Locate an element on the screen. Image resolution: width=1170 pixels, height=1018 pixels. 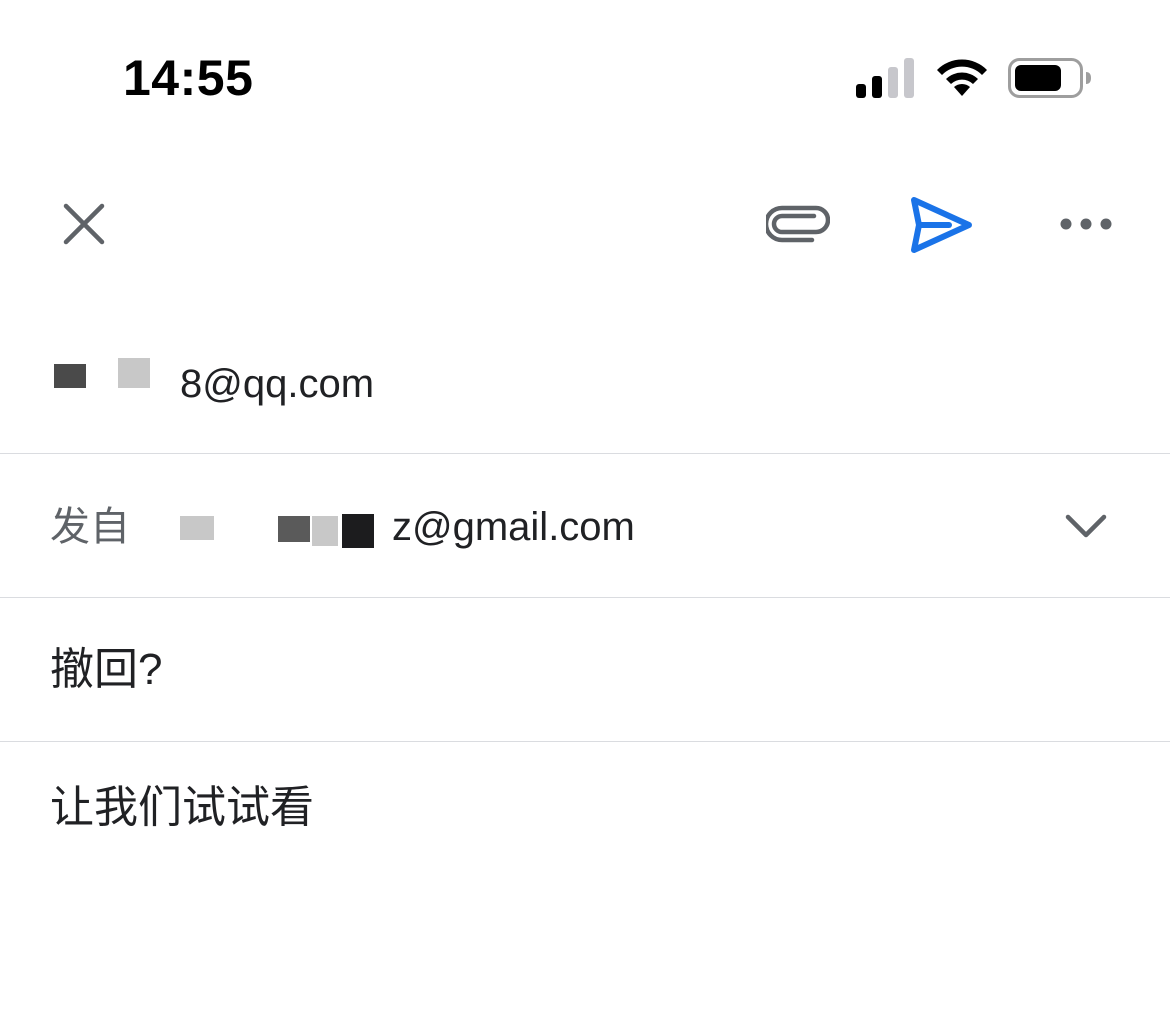
chevron-down-icon is located at coordinates (1086, 526).